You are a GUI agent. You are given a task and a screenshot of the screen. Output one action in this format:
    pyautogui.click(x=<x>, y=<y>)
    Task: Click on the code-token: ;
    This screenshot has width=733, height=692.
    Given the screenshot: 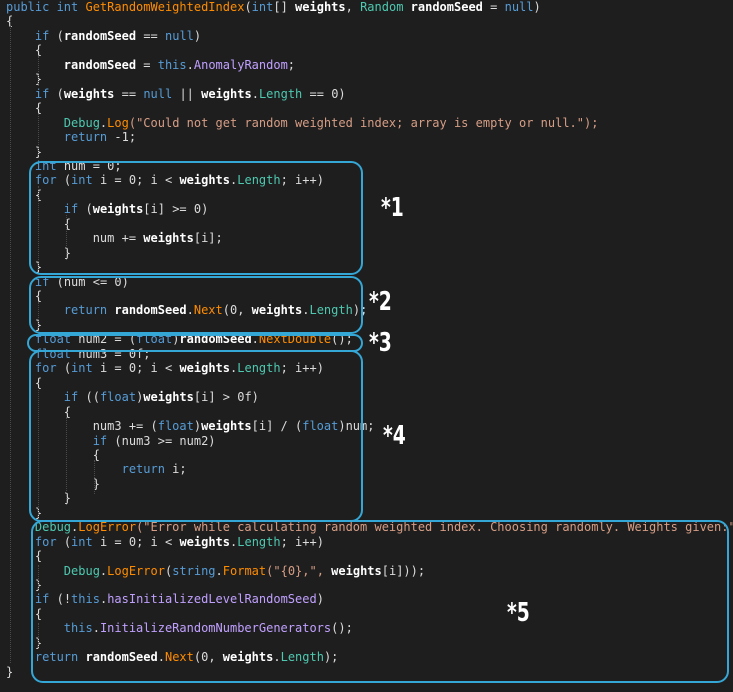 What is the action you would take?
    pyautogui.click(x=291, y=64)
    